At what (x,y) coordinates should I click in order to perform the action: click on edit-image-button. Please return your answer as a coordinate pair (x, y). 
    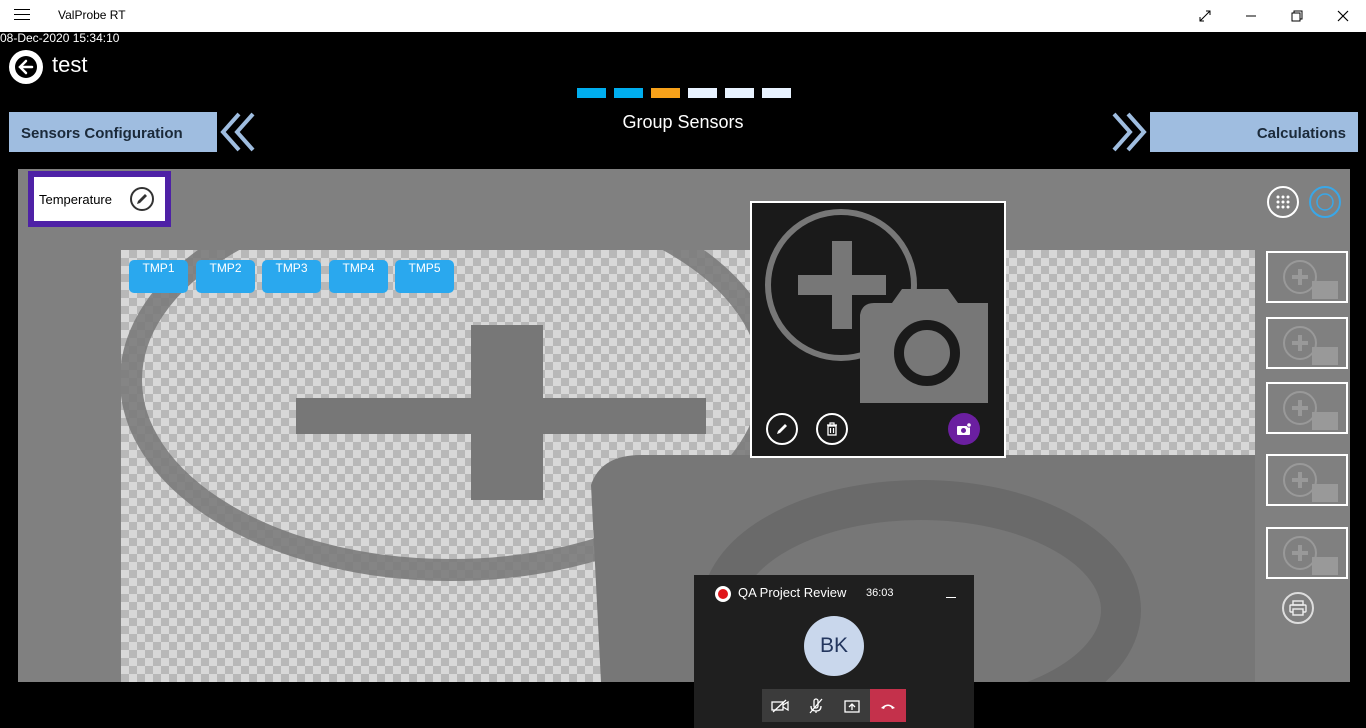
    Looking at the image, I should click on (782, 429).